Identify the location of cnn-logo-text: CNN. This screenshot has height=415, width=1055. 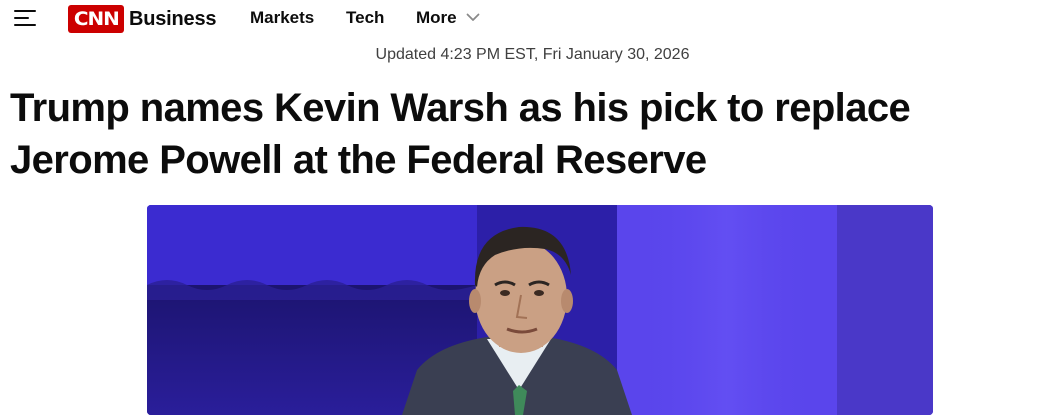
(96, 19).